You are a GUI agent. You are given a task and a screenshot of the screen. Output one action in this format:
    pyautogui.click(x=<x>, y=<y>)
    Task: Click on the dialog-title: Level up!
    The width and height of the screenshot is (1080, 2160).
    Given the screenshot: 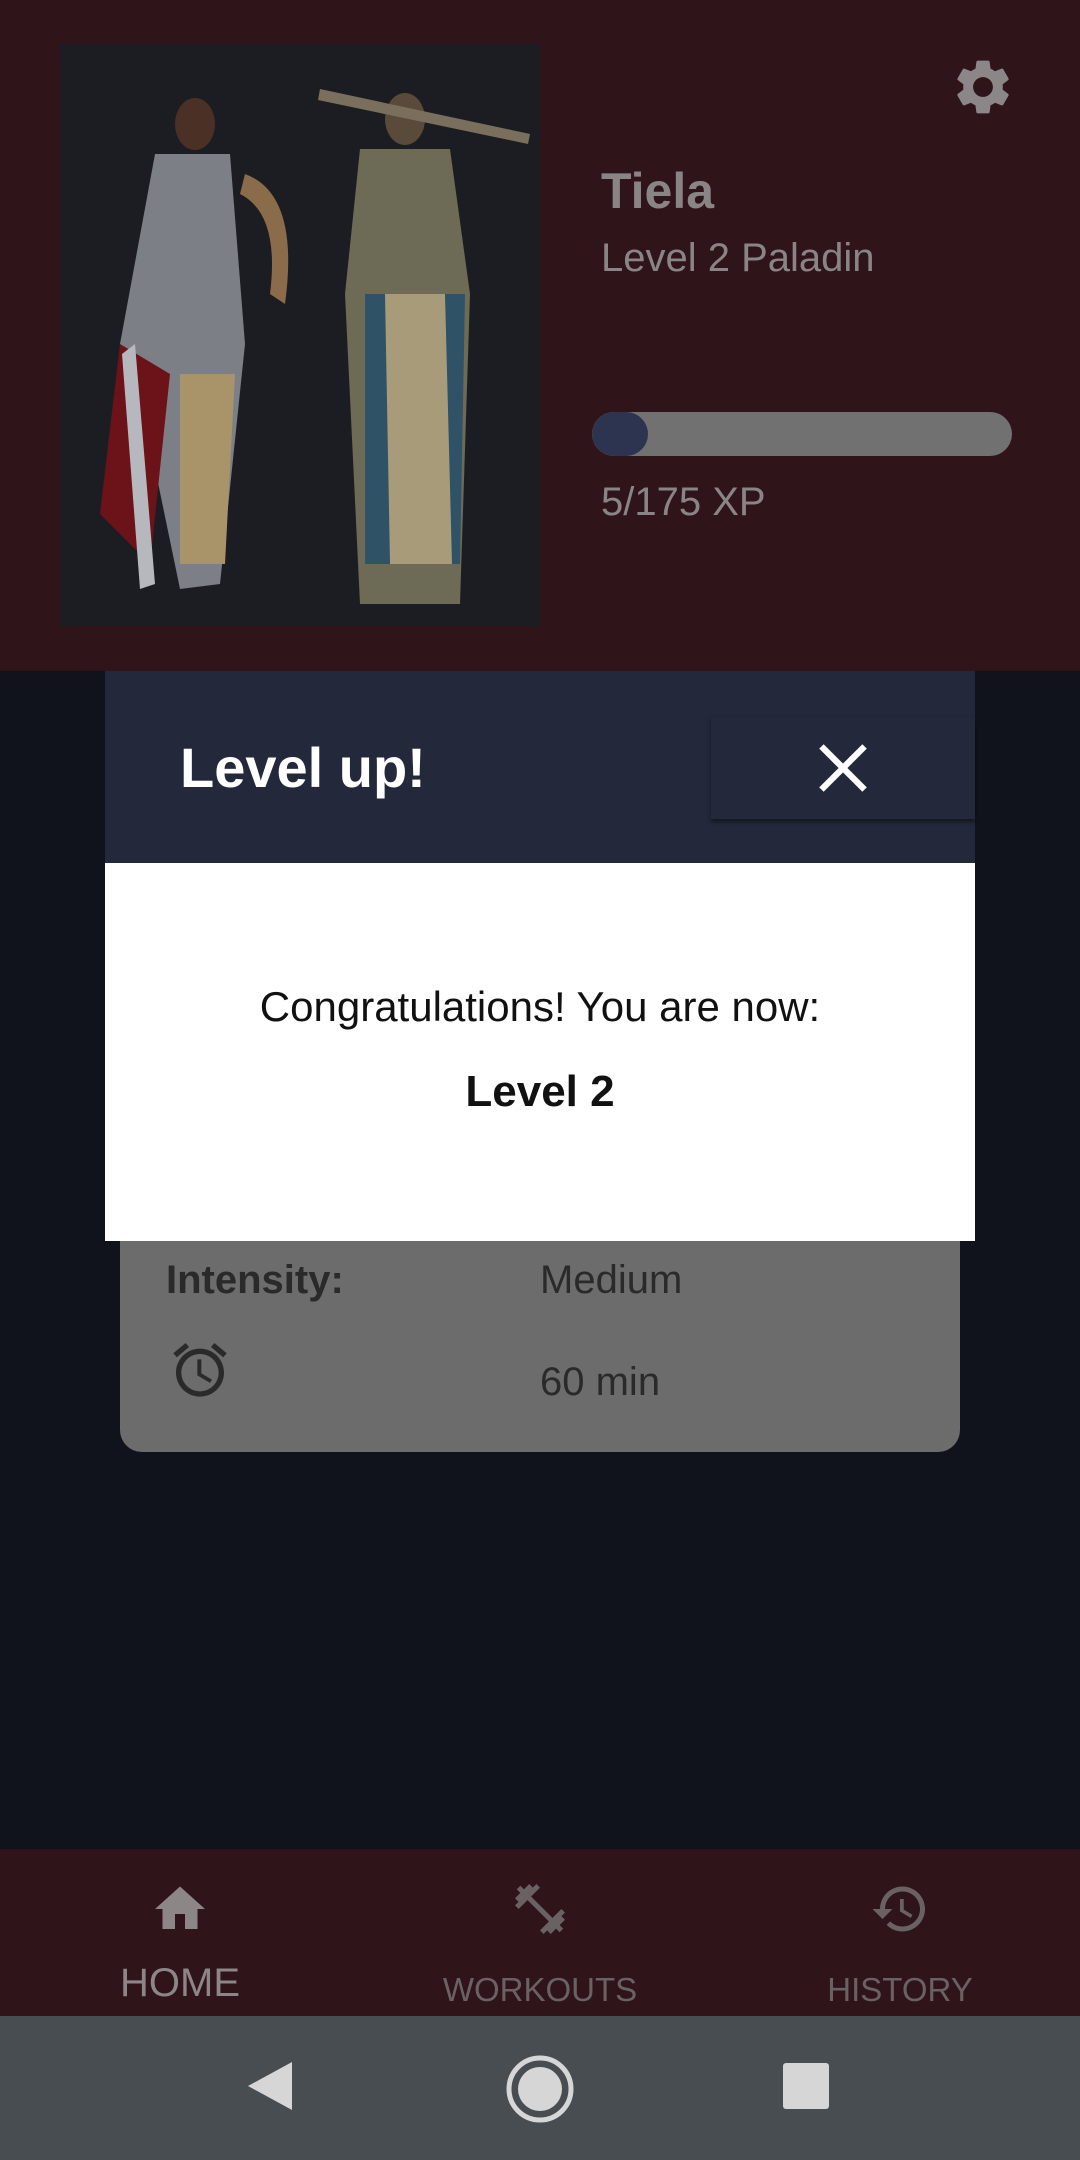 What is the action you would take?
    pyautogui.click(x=303, y=767)
    